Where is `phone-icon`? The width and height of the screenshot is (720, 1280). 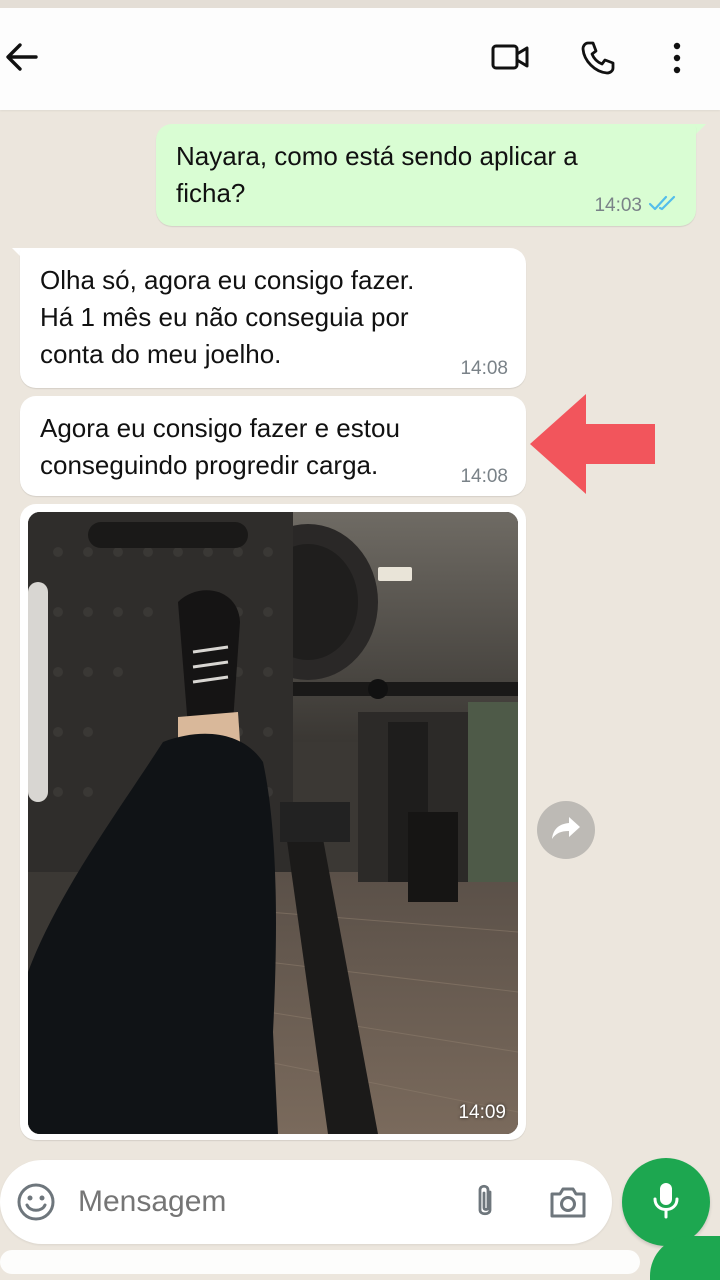
phone-icon is located at coordinates (598, 58).